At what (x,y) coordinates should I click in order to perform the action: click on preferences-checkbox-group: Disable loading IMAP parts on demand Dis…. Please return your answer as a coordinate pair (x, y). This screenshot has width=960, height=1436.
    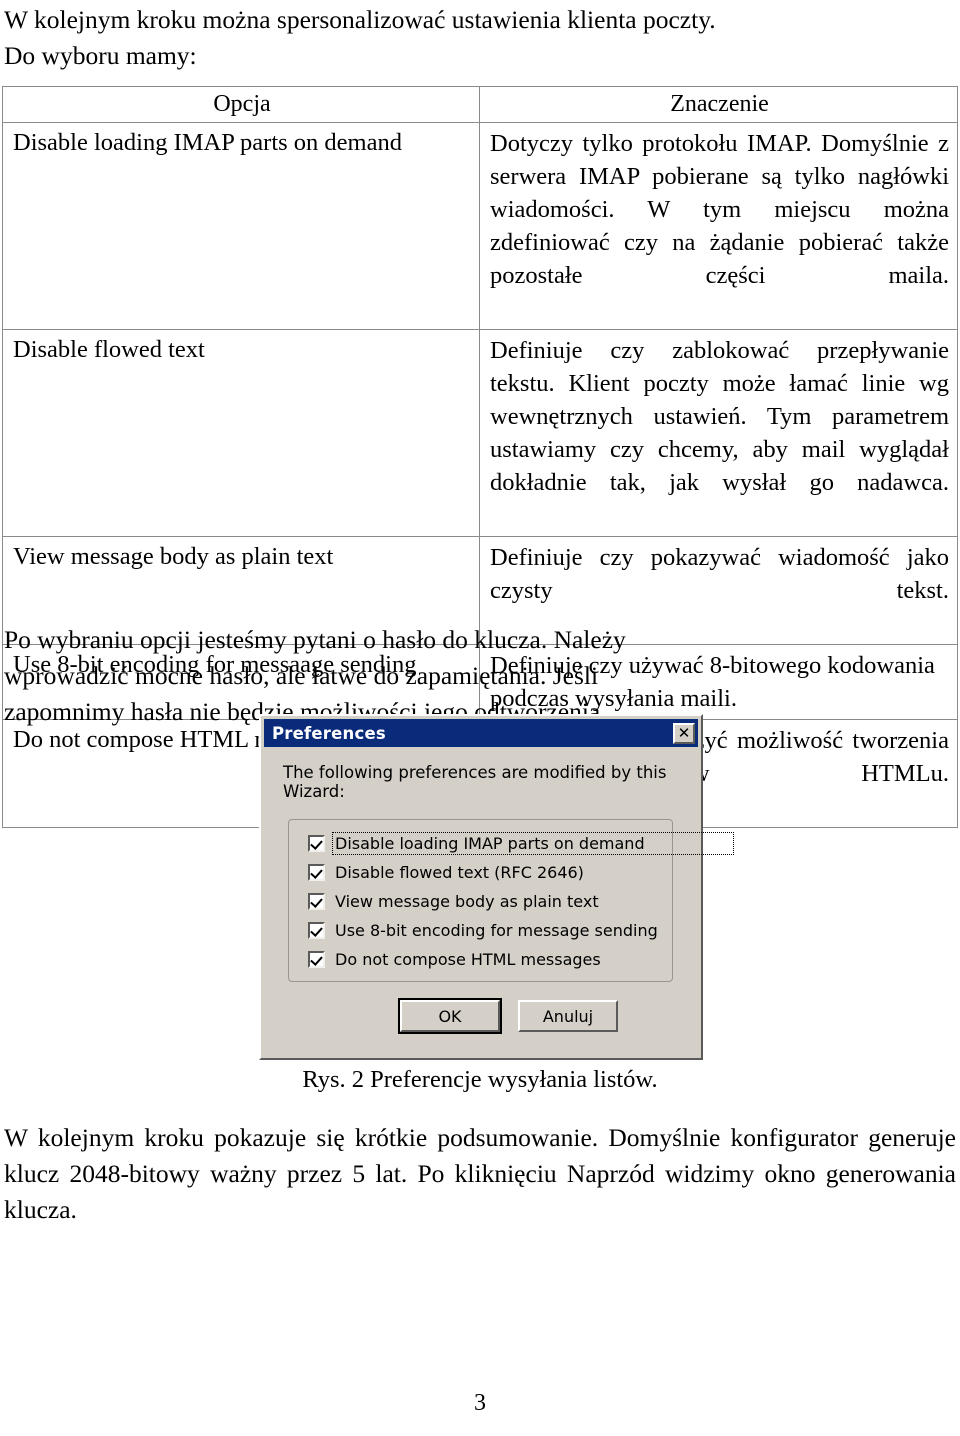
    Looking at the image, I should click on (511, 900).